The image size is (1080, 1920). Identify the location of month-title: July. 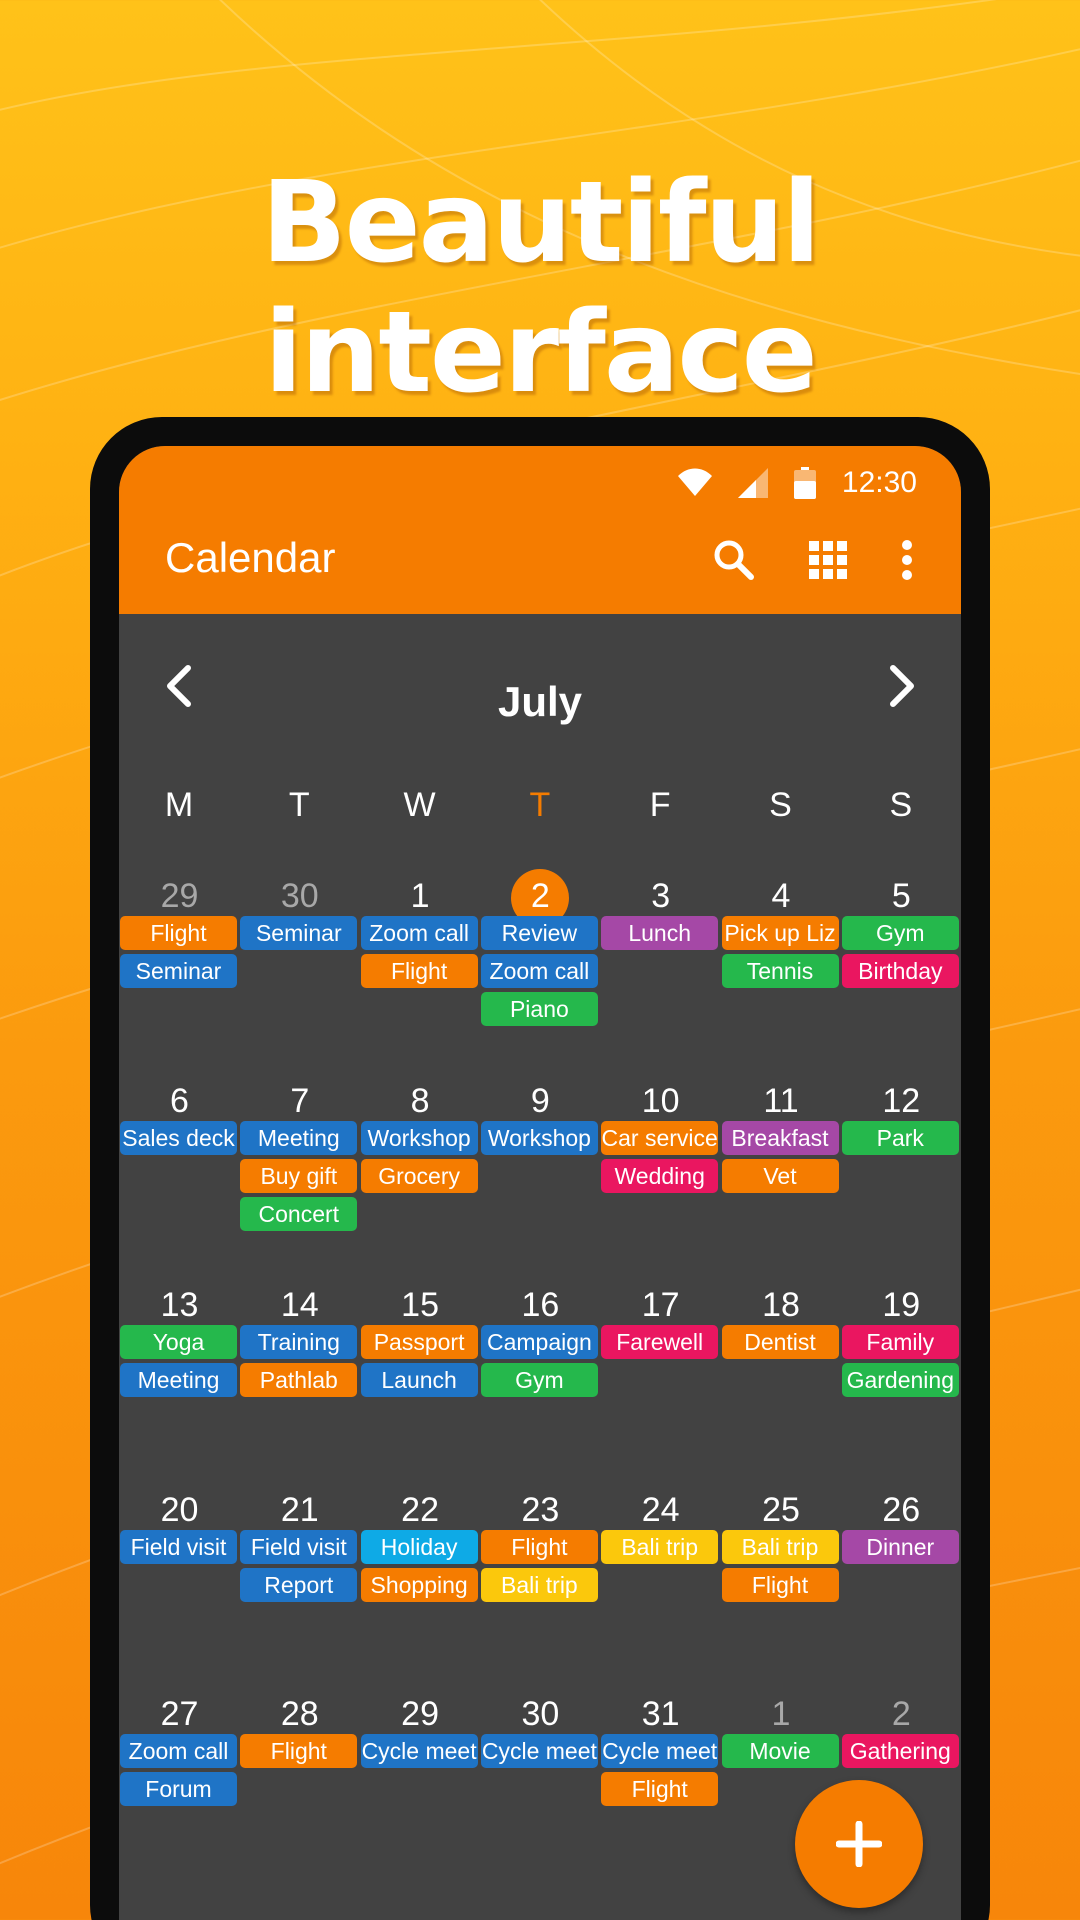
(540, 702).